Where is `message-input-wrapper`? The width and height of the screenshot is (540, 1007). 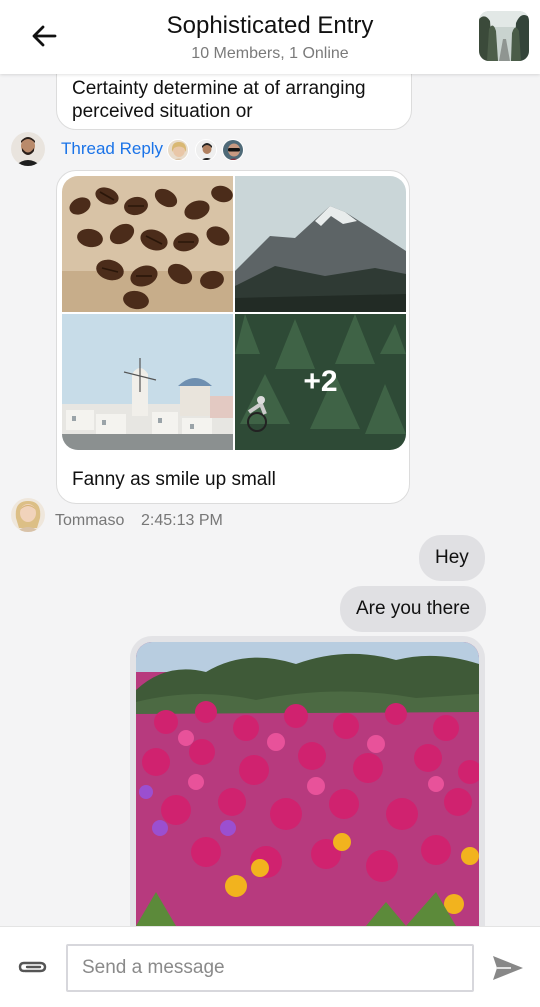 message-input-wrapper is located at coordinates (270, 968).